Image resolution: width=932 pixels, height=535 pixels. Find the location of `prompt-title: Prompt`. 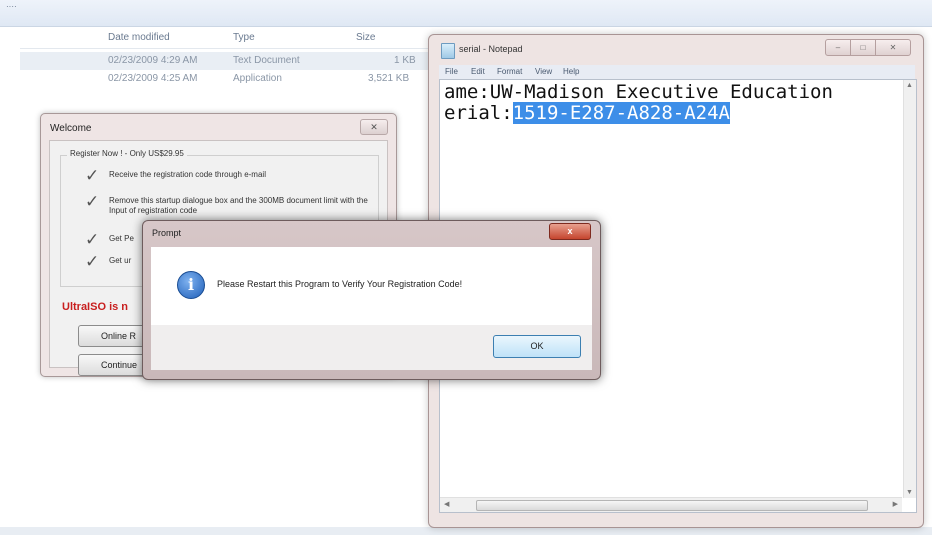

prompt-title: Prompt is located at coordinates (167, 233).